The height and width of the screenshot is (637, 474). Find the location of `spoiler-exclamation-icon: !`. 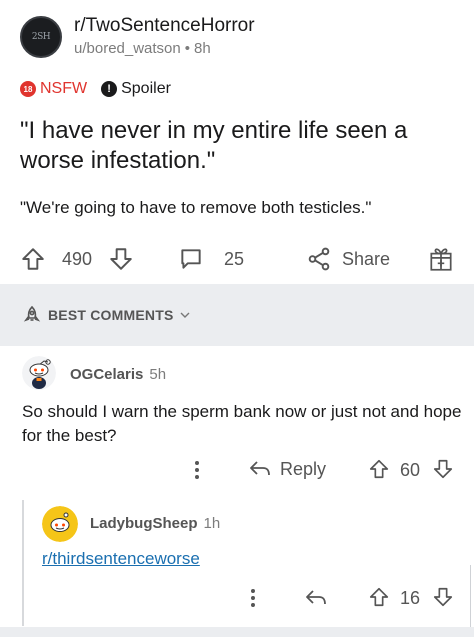

spoiler-exclamation-icon: ! is located at coordinates (109, 89).